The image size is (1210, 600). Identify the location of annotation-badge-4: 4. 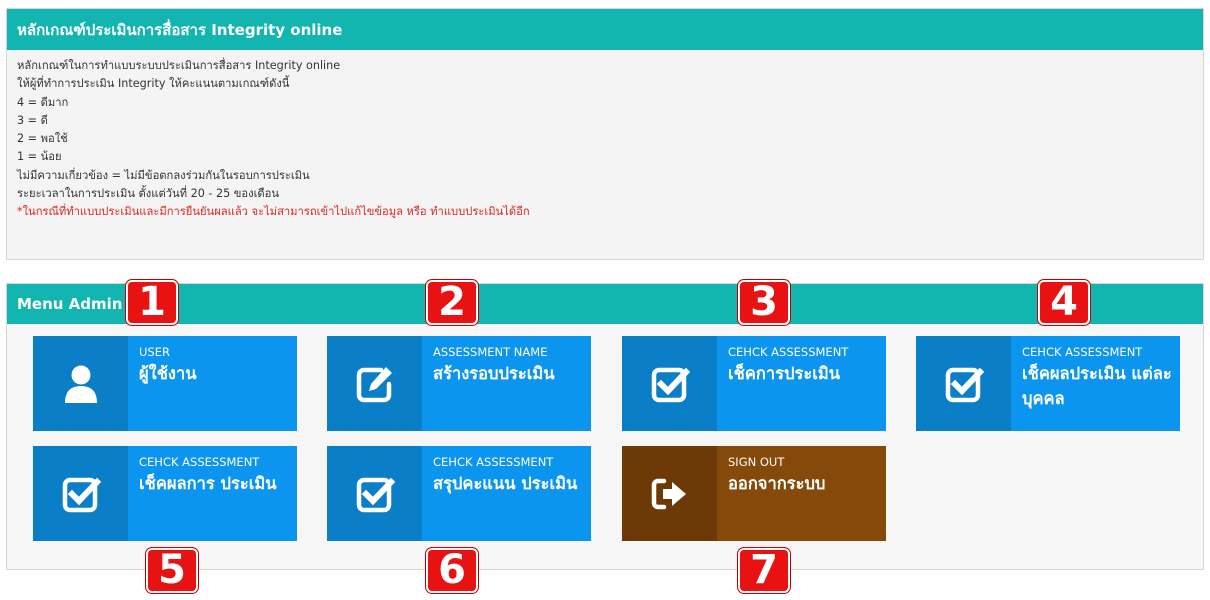
(1064, 302).